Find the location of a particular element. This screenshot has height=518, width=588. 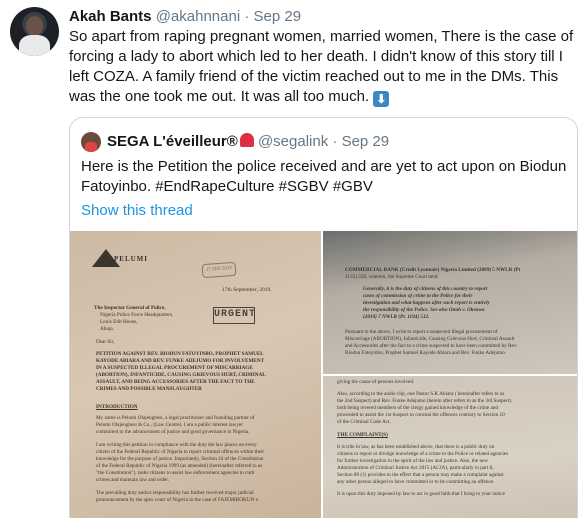

tweet-date: Sep 29 is located at coordinates (278, 16).